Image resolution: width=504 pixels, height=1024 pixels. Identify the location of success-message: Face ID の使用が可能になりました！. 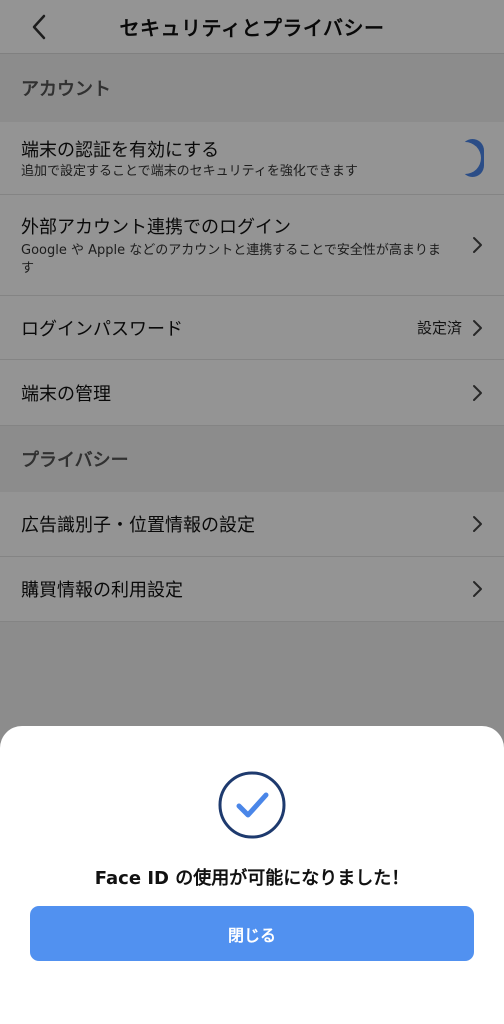
(252, 878).